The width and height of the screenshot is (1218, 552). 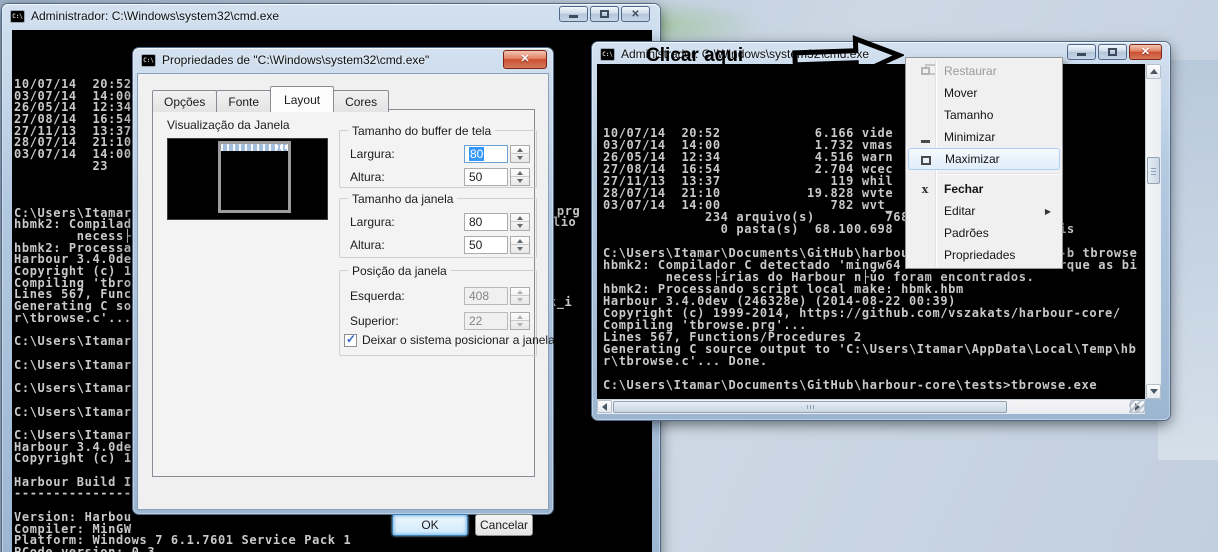 I want to click on scroll-left-button, so click(x=604, y=406).